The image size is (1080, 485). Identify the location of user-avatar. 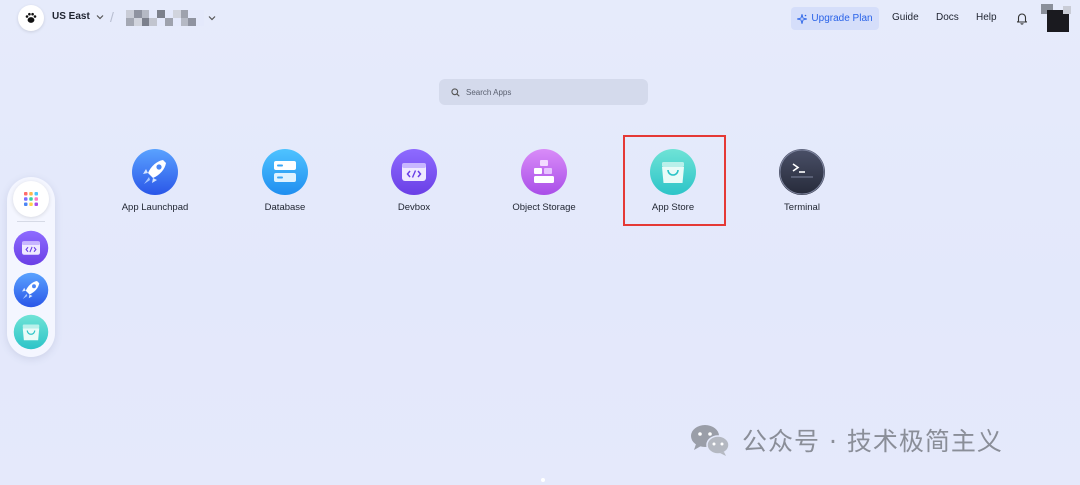
(1056, 18).